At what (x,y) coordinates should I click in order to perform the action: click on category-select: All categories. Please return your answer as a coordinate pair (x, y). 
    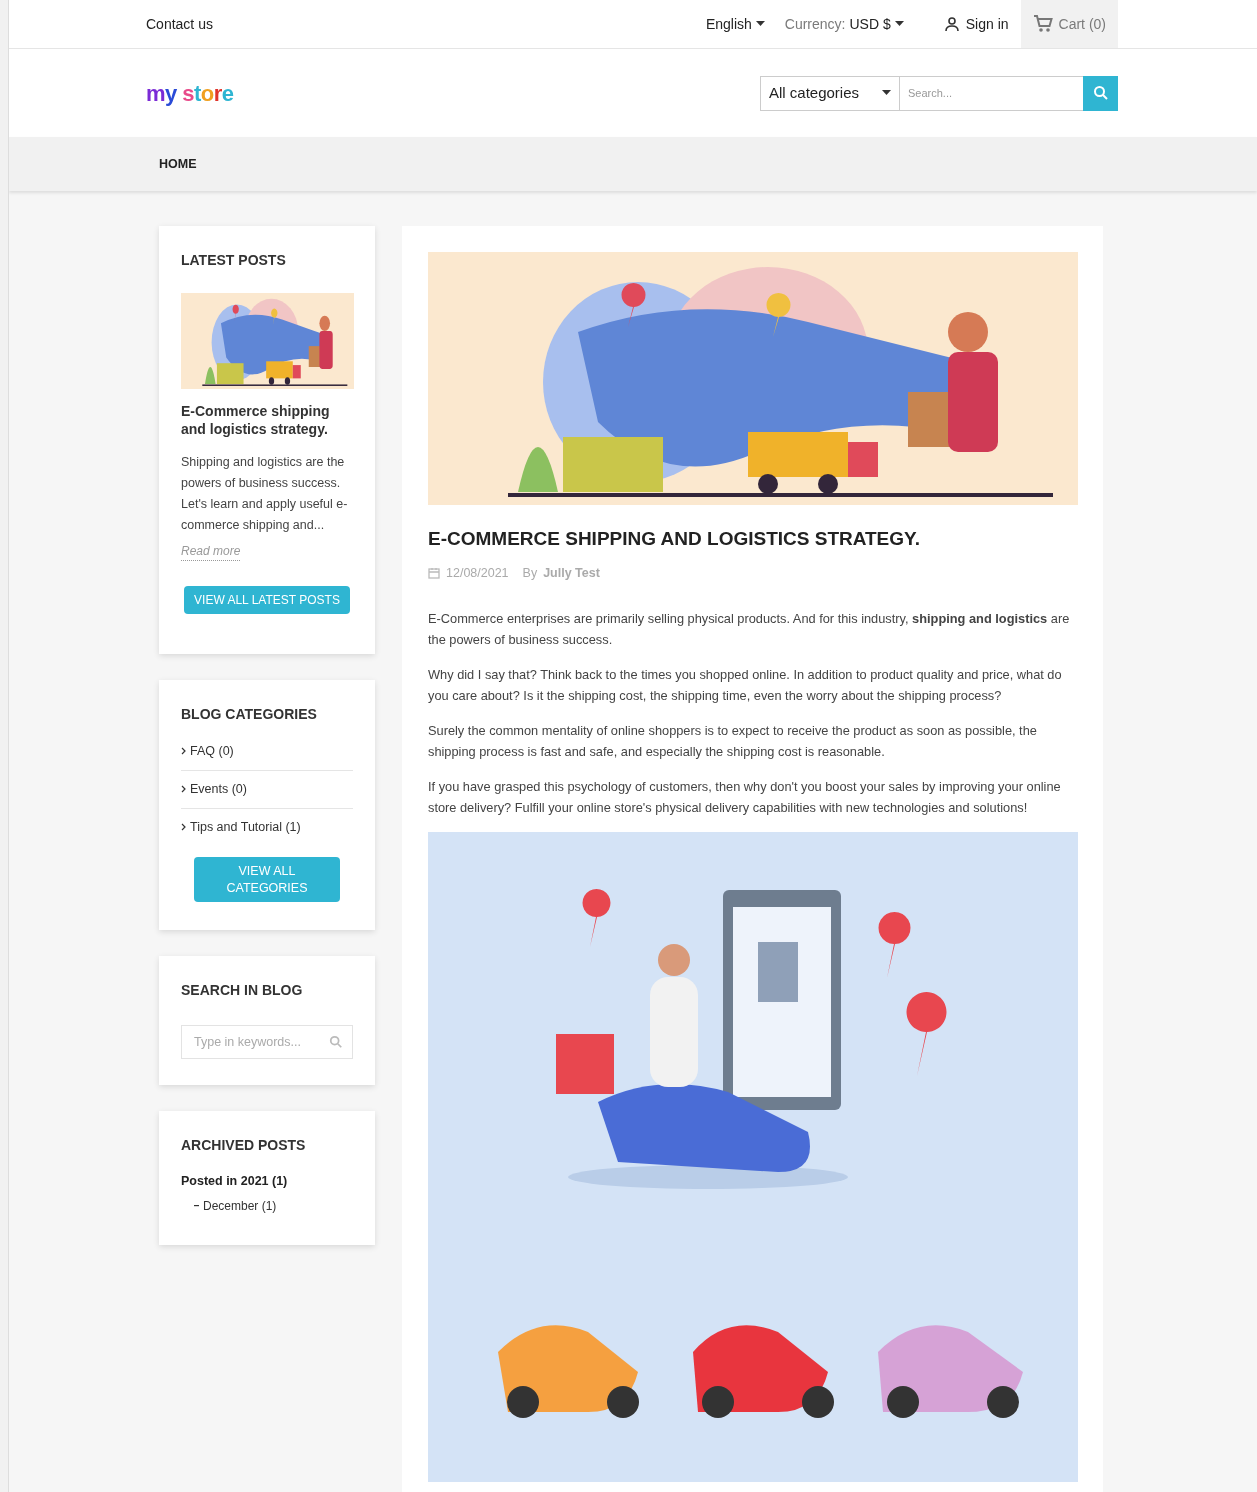
    Looking at the image, I should click on (830, 93).